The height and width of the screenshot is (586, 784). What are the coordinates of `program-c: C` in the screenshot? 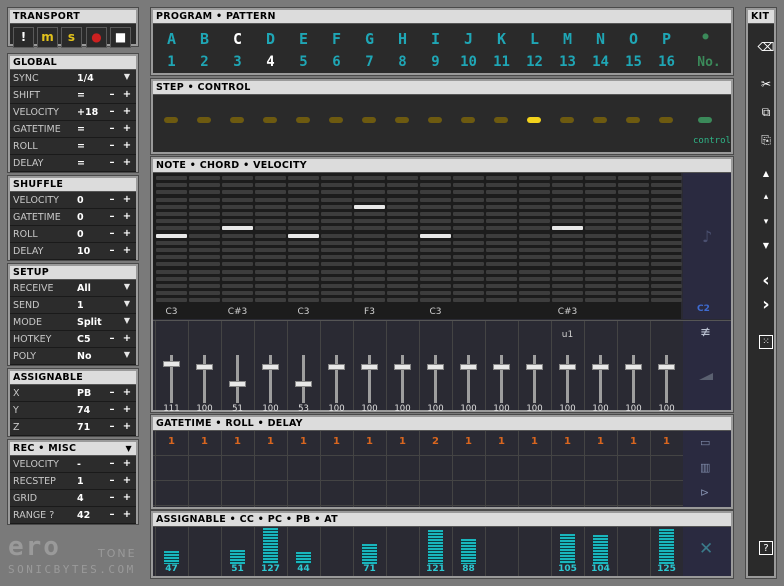 It's located at (237, 39).